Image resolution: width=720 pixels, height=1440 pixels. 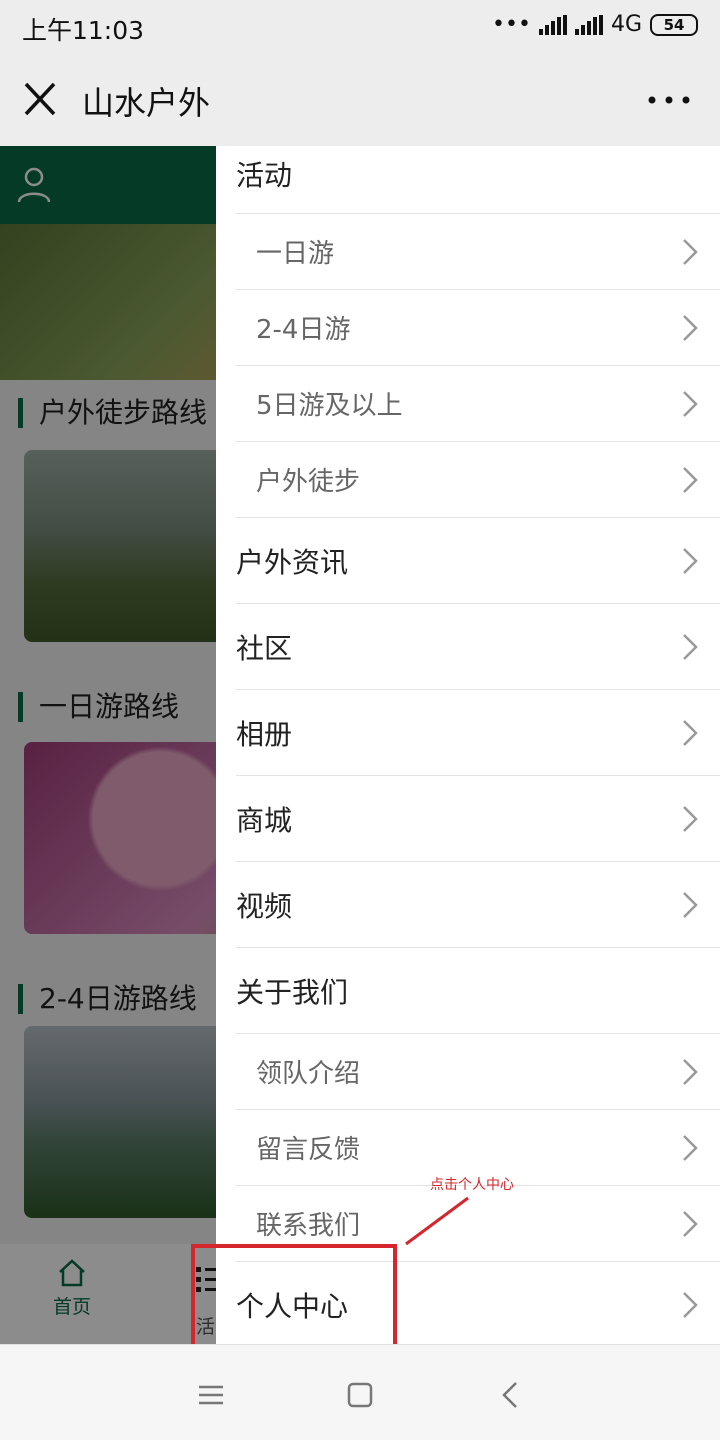 What do you see at coordinates (294, 1299) in the screenshot?
I see `annotation-highlight-box` at bounding box center [294, 1299].